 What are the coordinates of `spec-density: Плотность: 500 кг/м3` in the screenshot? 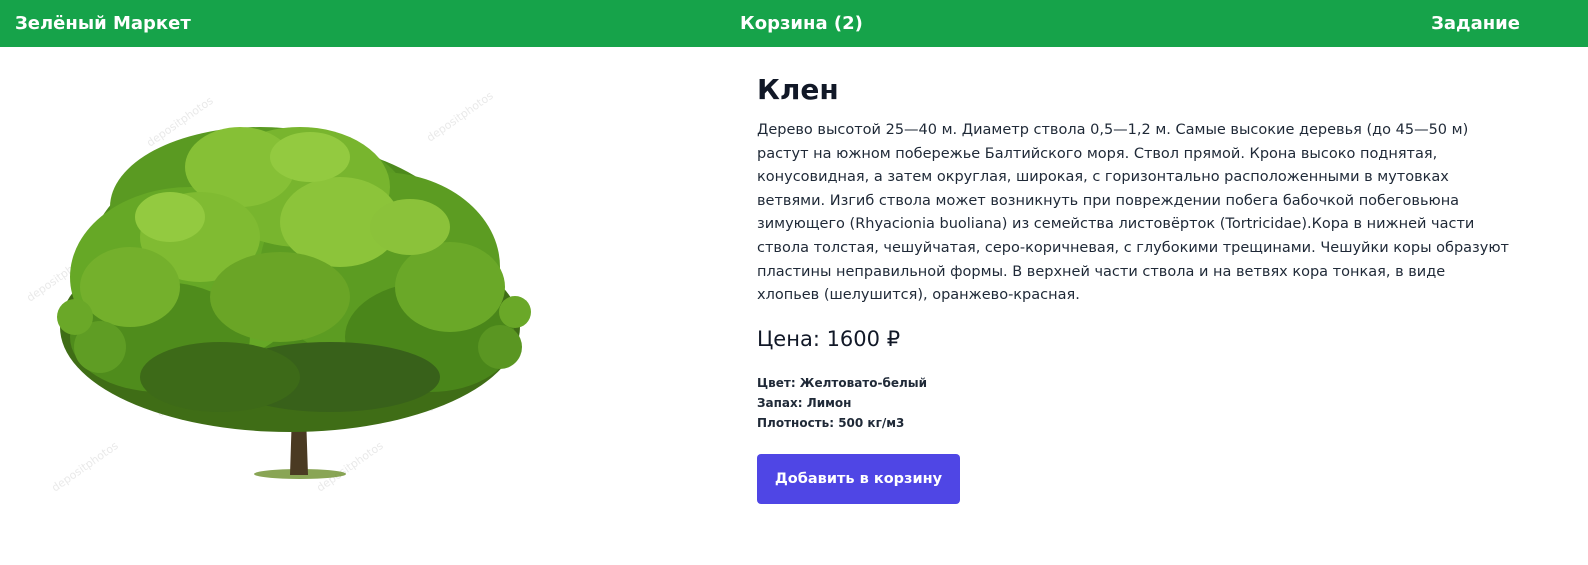 It's located at (831, 423).